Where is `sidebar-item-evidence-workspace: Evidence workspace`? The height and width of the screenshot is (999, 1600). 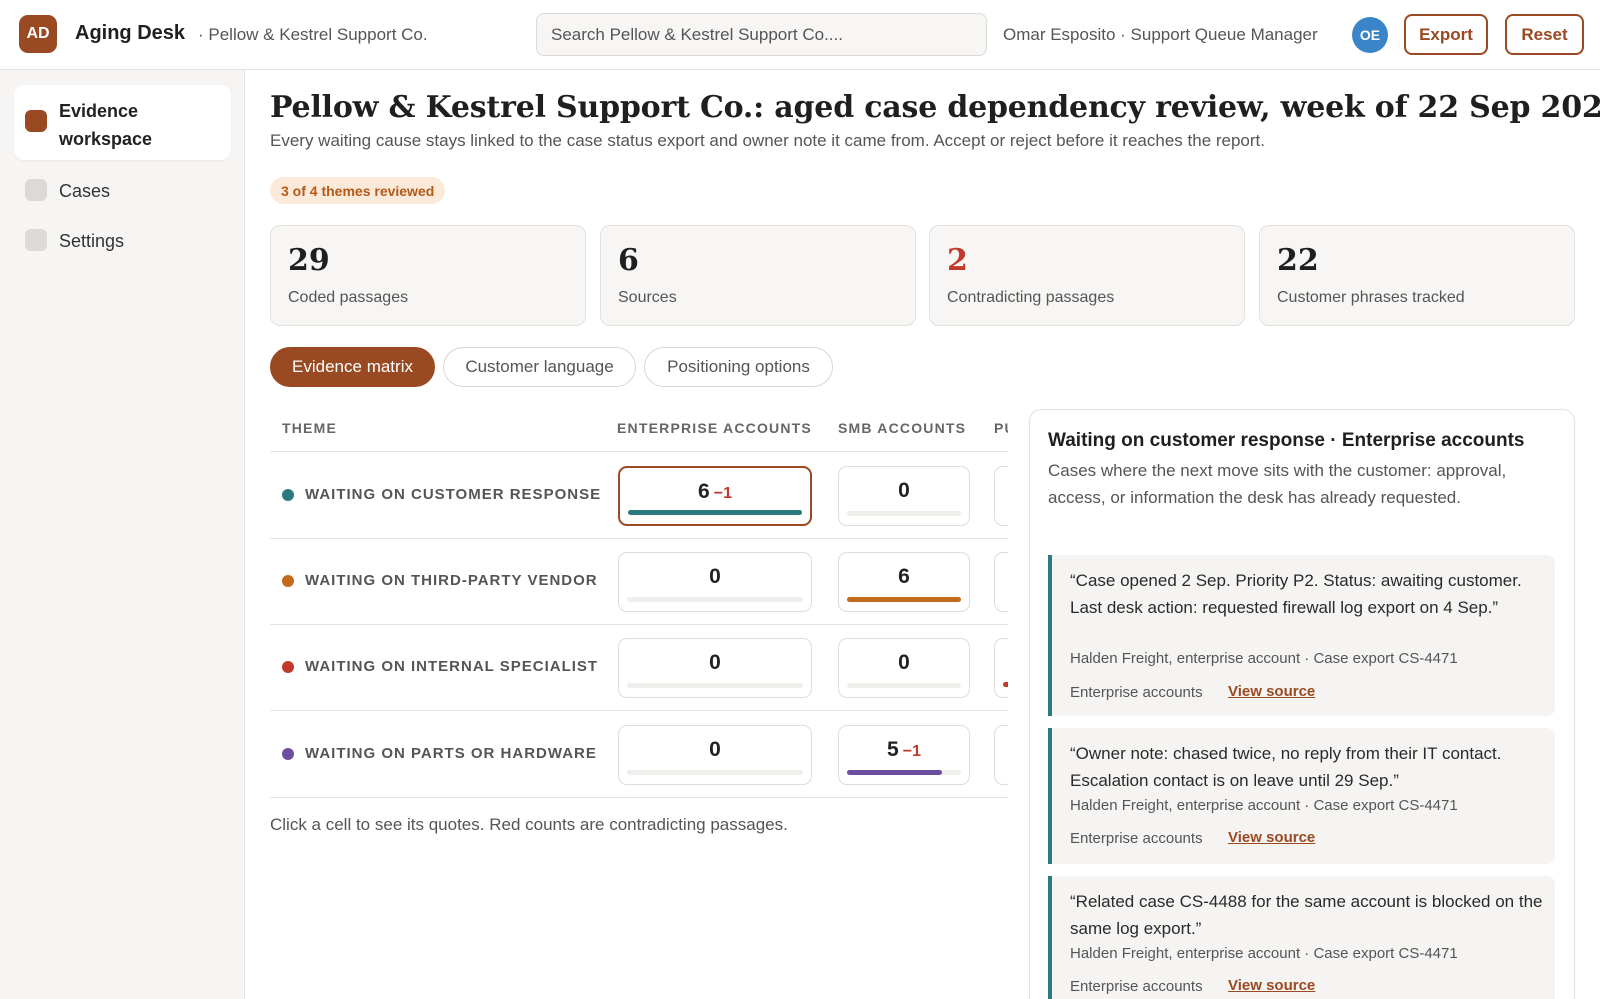 sidebar-item-evidence-workspace: Evidence workspace is located at coordinates (122, 122).